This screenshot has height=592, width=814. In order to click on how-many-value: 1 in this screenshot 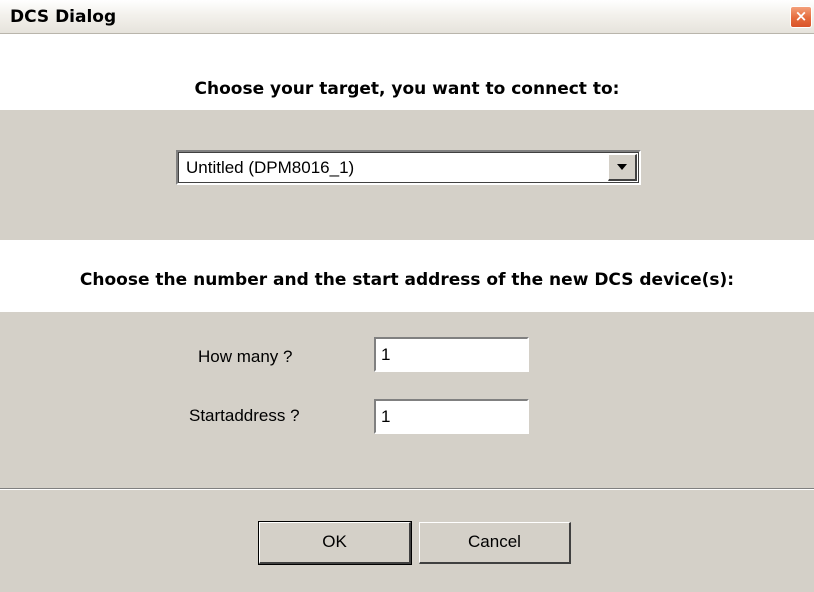, I will do `click(386, 354)`.